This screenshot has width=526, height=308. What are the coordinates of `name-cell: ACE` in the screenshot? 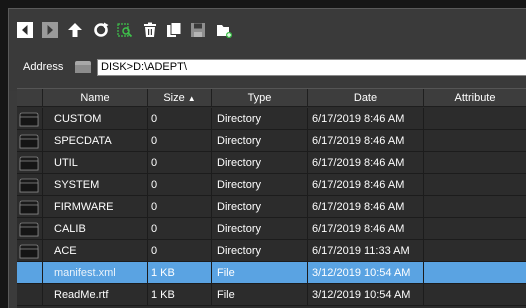 It's located at (95, 251).